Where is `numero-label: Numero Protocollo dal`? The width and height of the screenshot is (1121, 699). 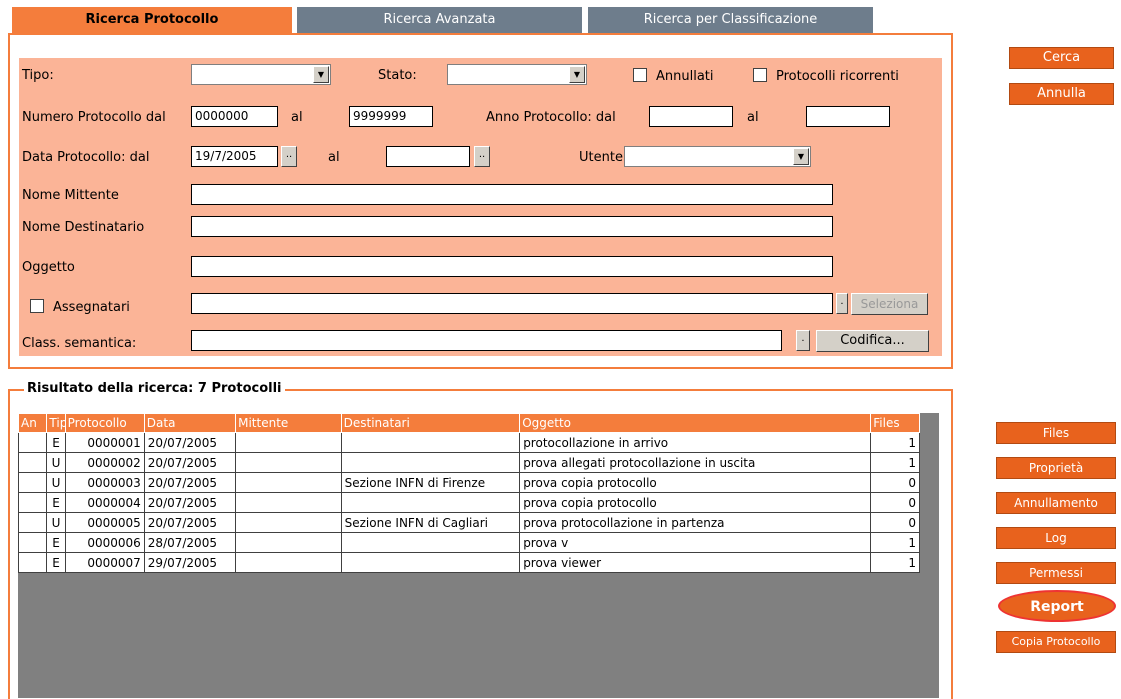
numero-label: Numero Protocollo dal is located at coordinates (94, 117).